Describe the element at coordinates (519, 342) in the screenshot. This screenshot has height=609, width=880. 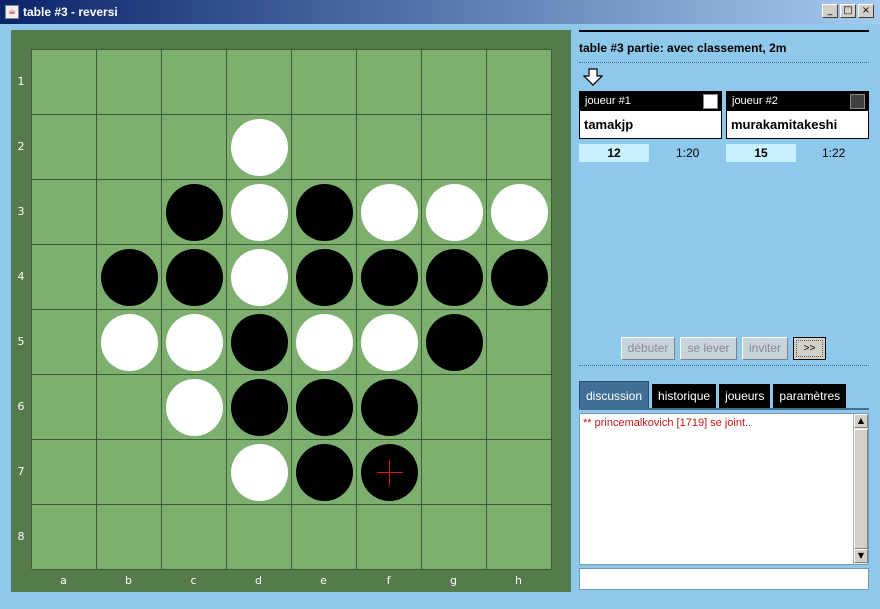
I see `board-cell-h5` at that location.